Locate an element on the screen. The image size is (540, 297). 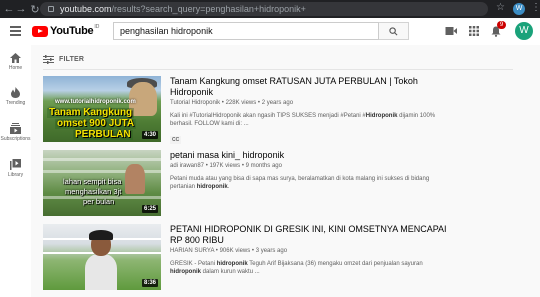
sidebar-item-subscriptions: Subscriptions is located at coordinates (15, 132).